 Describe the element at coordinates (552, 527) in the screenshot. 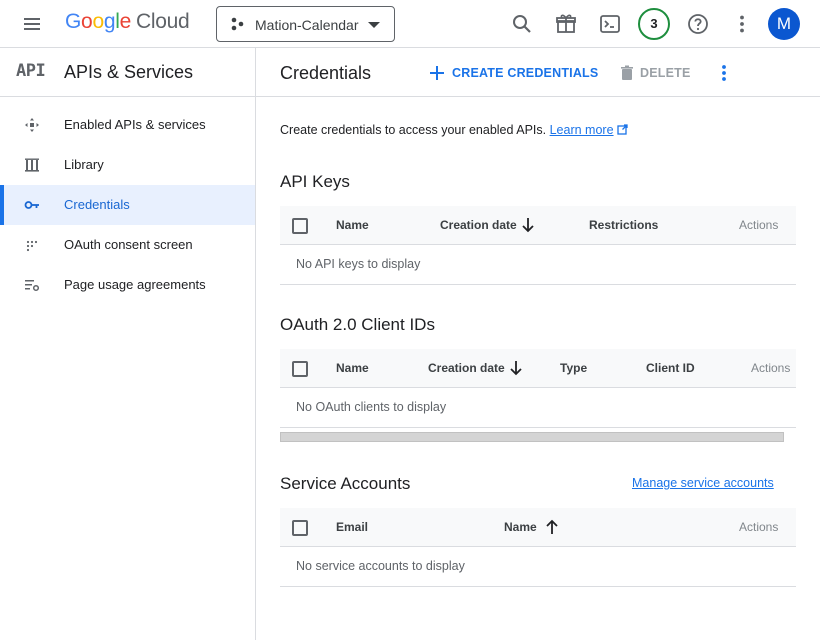

I see `arrow-up-icon` at that location.